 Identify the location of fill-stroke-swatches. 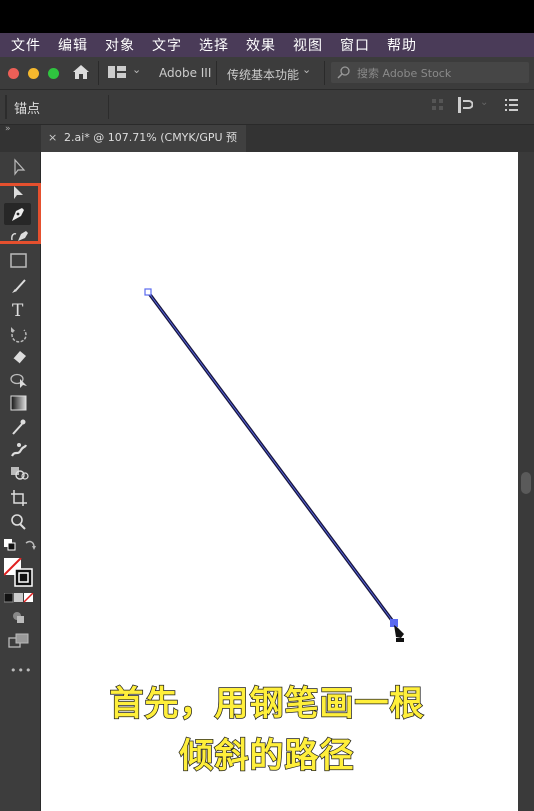
(19, 573).